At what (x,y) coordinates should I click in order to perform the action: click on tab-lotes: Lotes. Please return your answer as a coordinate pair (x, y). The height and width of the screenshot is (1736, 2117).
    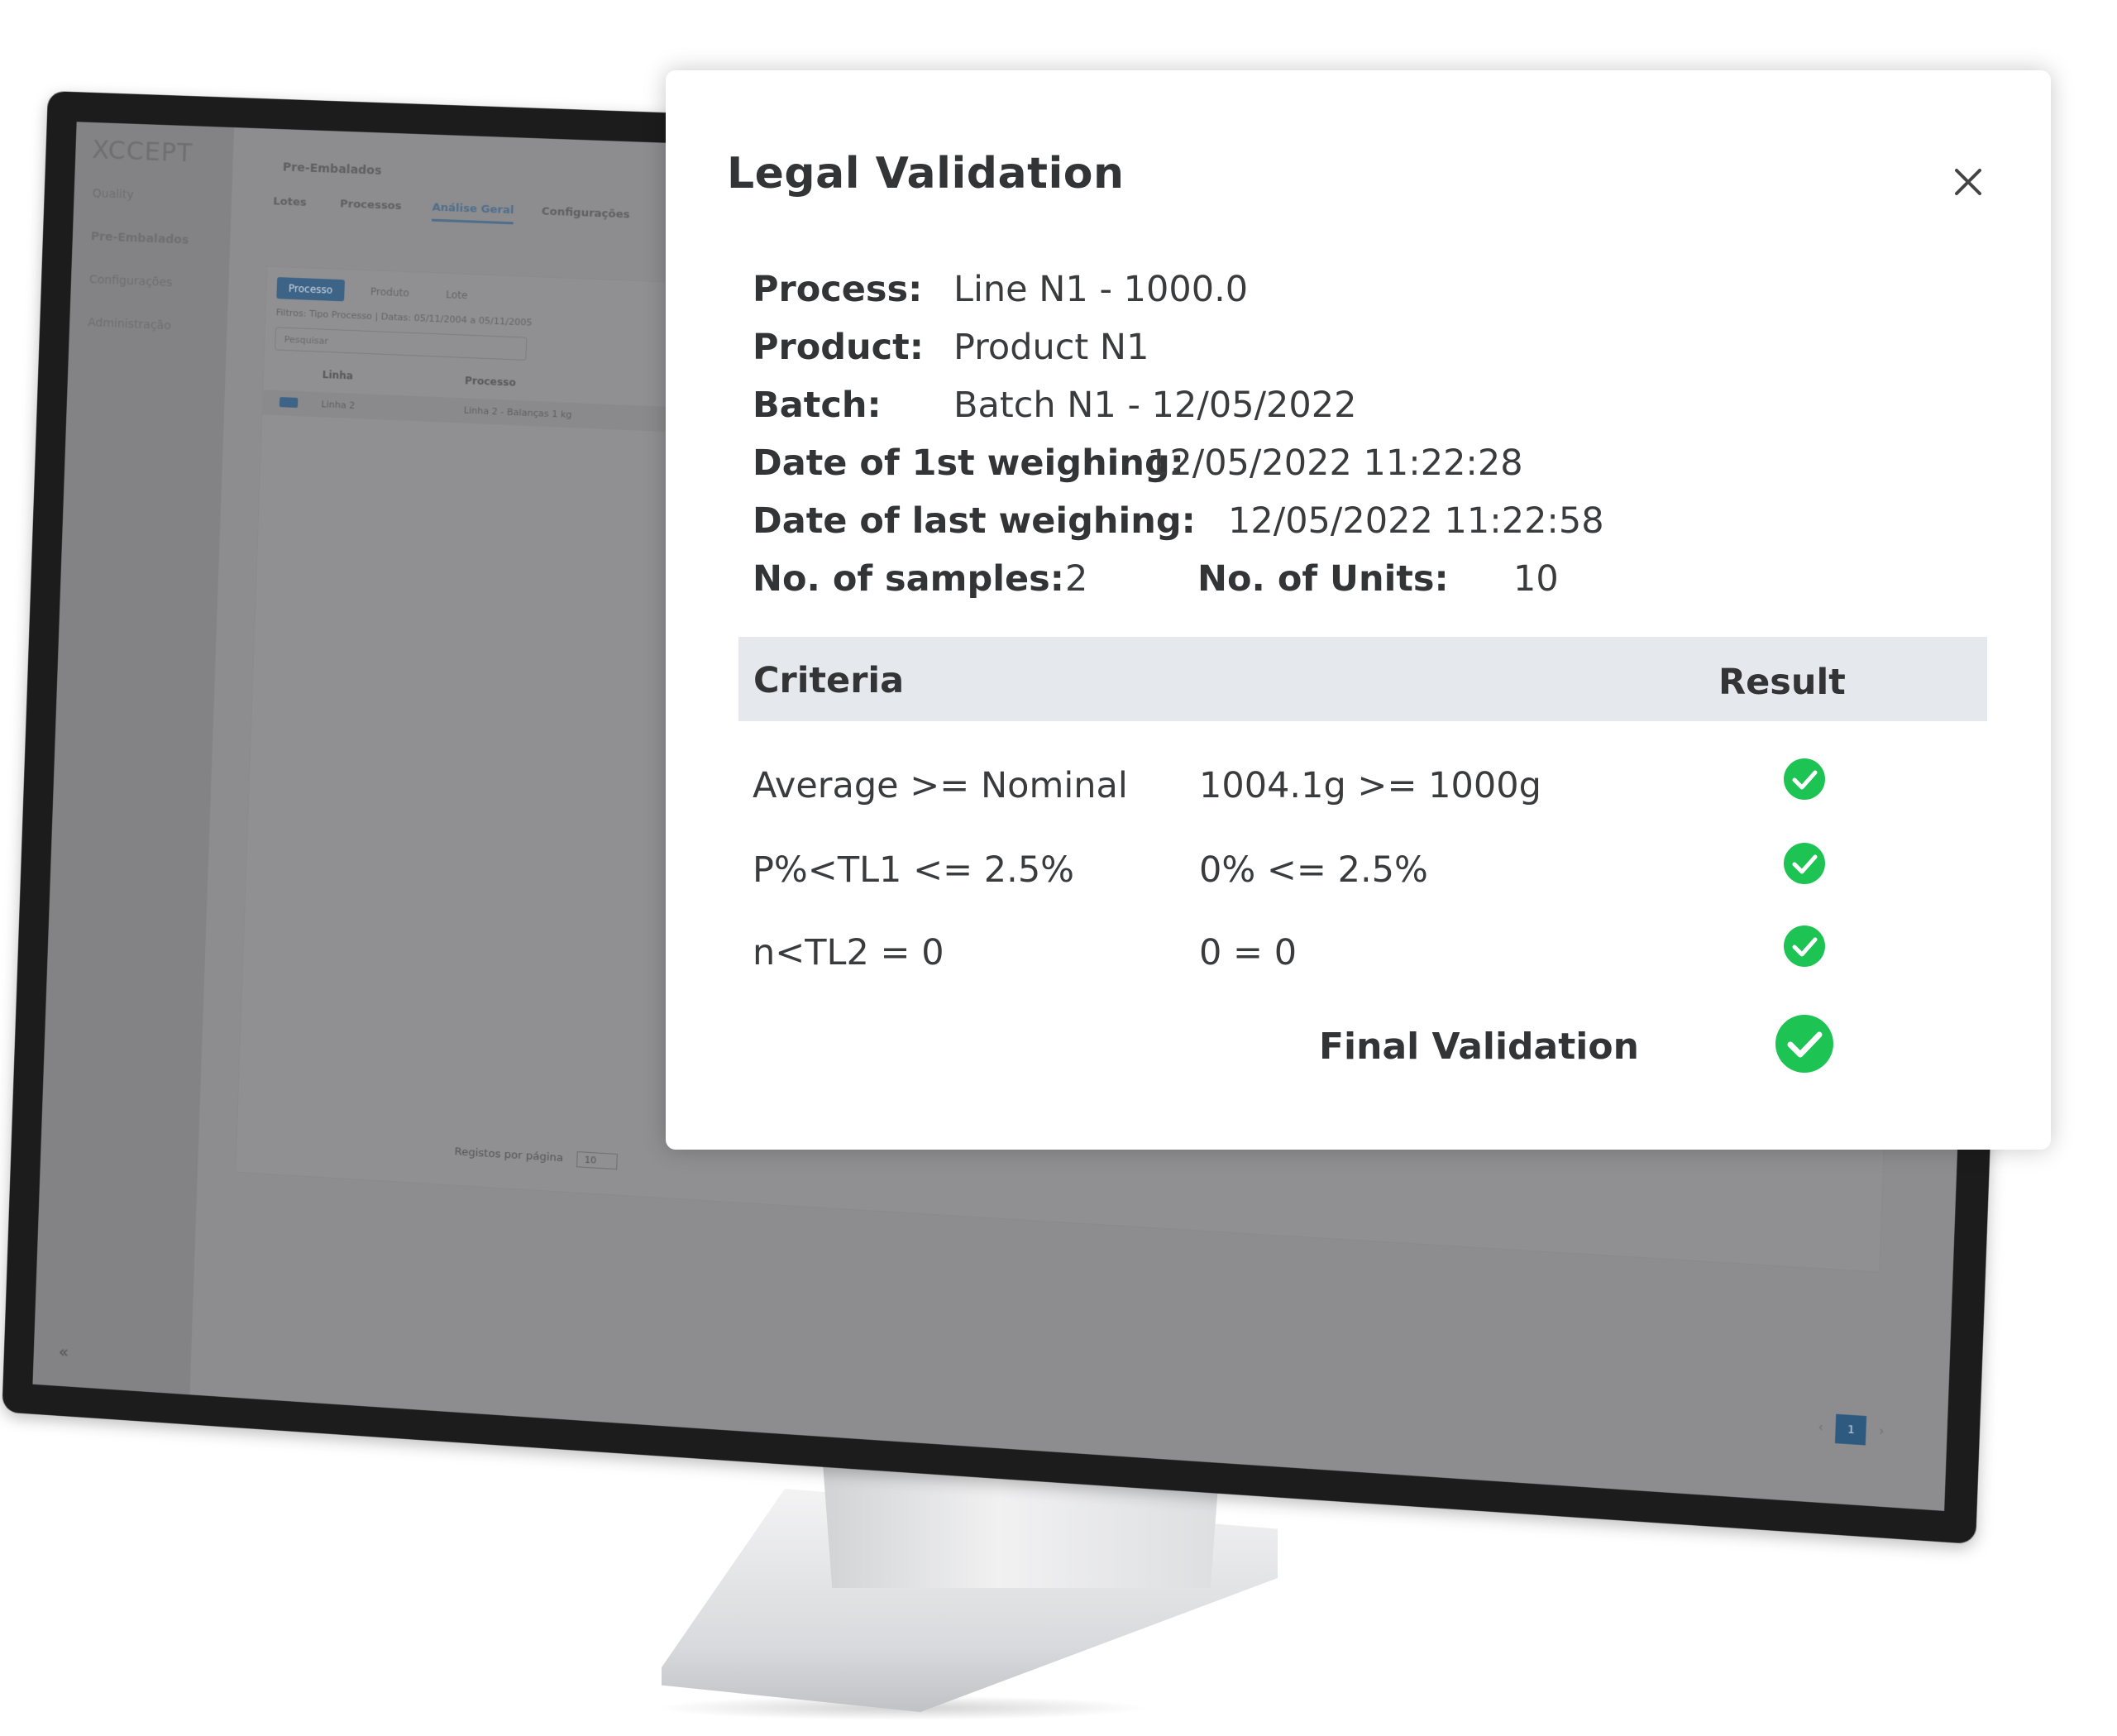
    Looking at the image, I should click on (290, 202).